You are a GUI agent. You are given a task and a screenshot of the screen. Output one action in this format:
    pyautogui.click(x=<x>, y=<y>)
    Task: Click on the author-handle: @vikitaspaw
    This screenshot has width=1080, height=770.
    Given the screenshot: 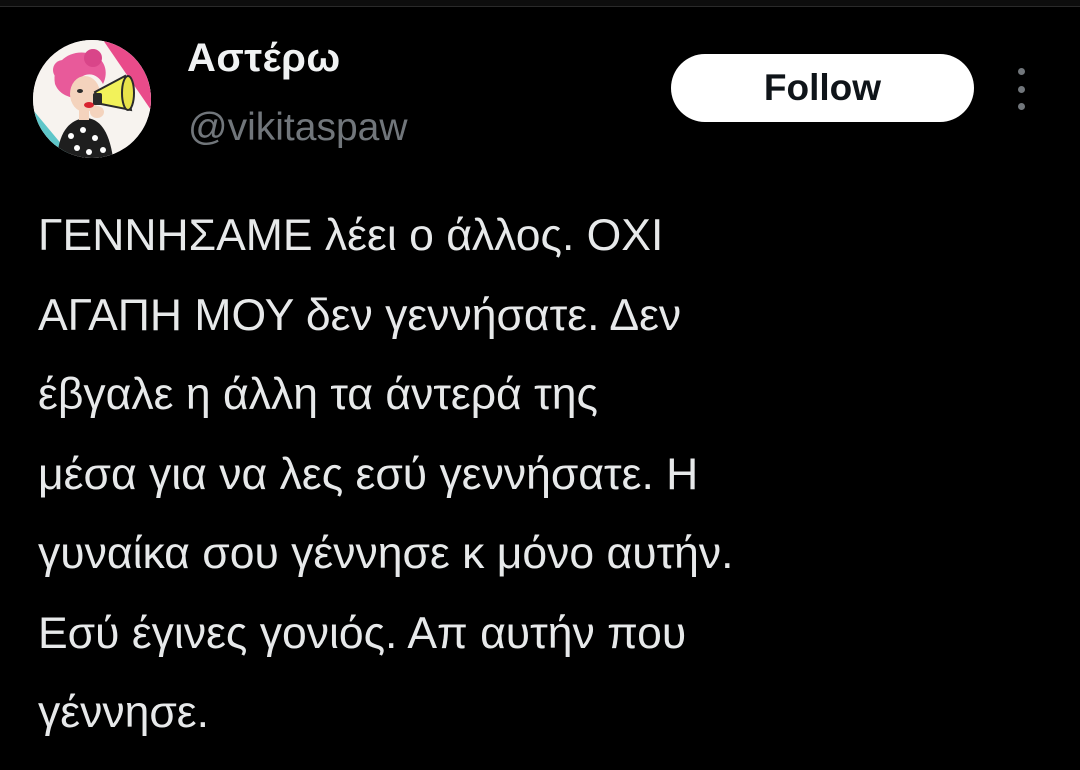 What is the action you would take?
    pyautogui.click(x=298, y=127)
    